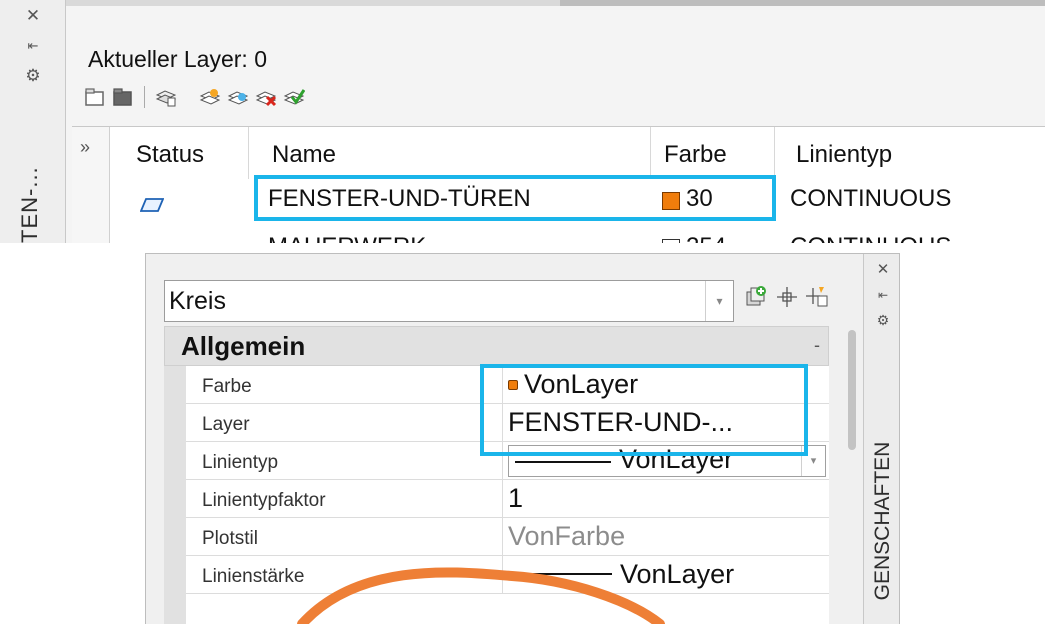  I want to click on chevron-down-icon: ▾, so click(719, 301).